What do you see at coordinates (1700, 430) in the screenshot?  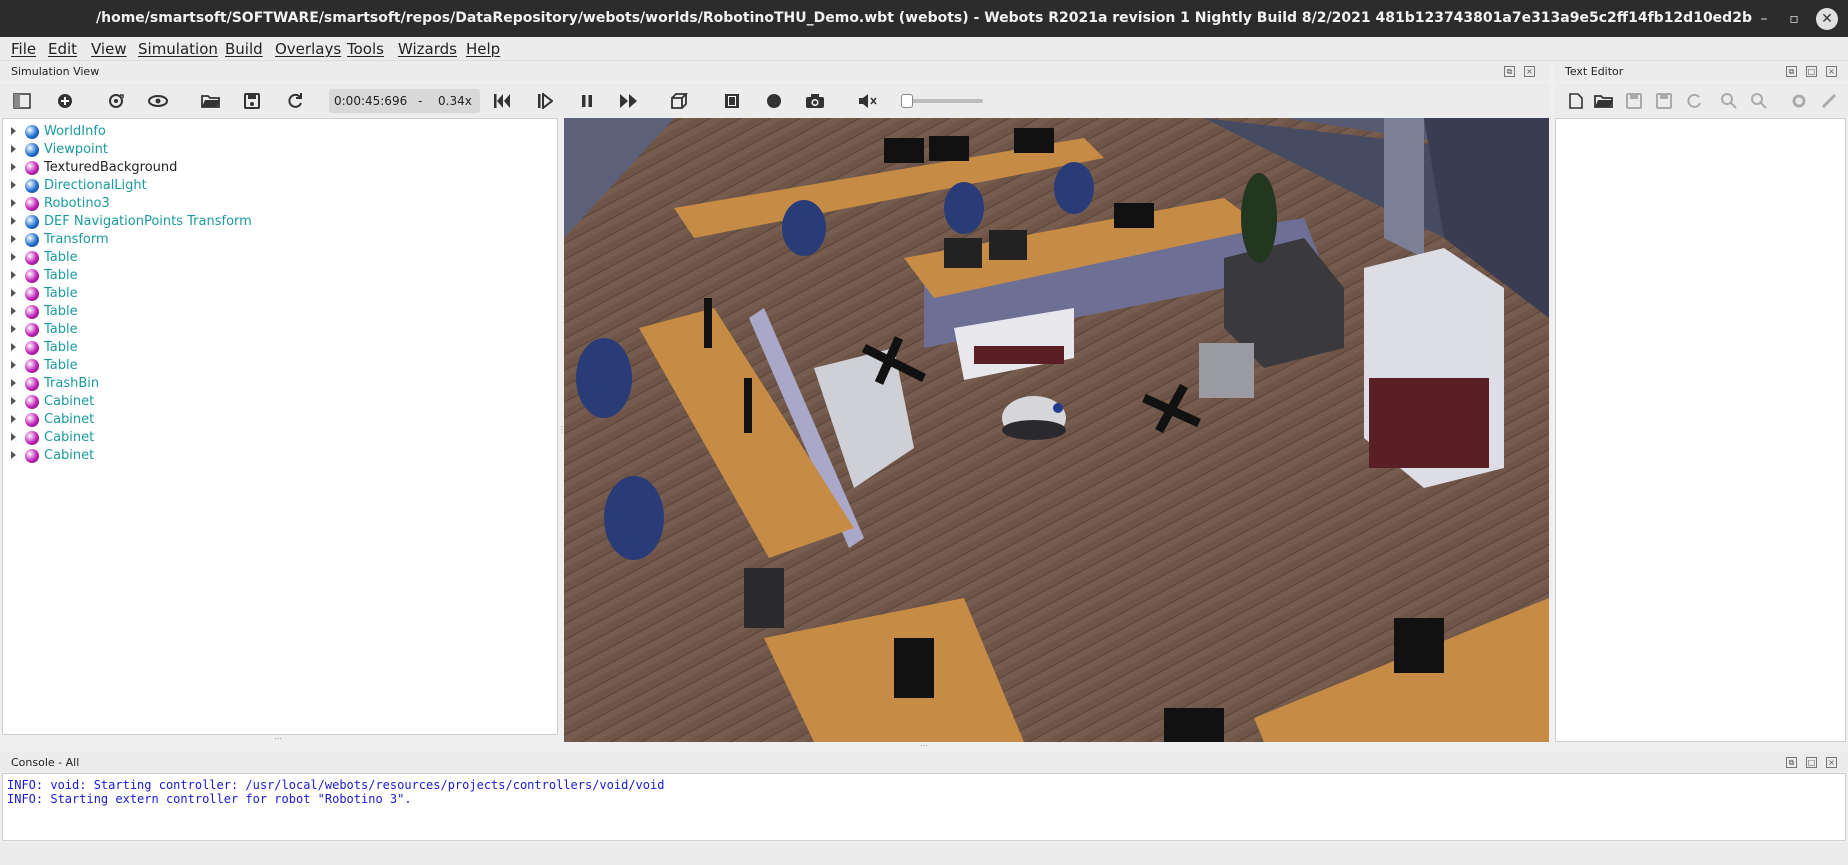 I see `text-editor-area` at bounding box center [1700, 430].